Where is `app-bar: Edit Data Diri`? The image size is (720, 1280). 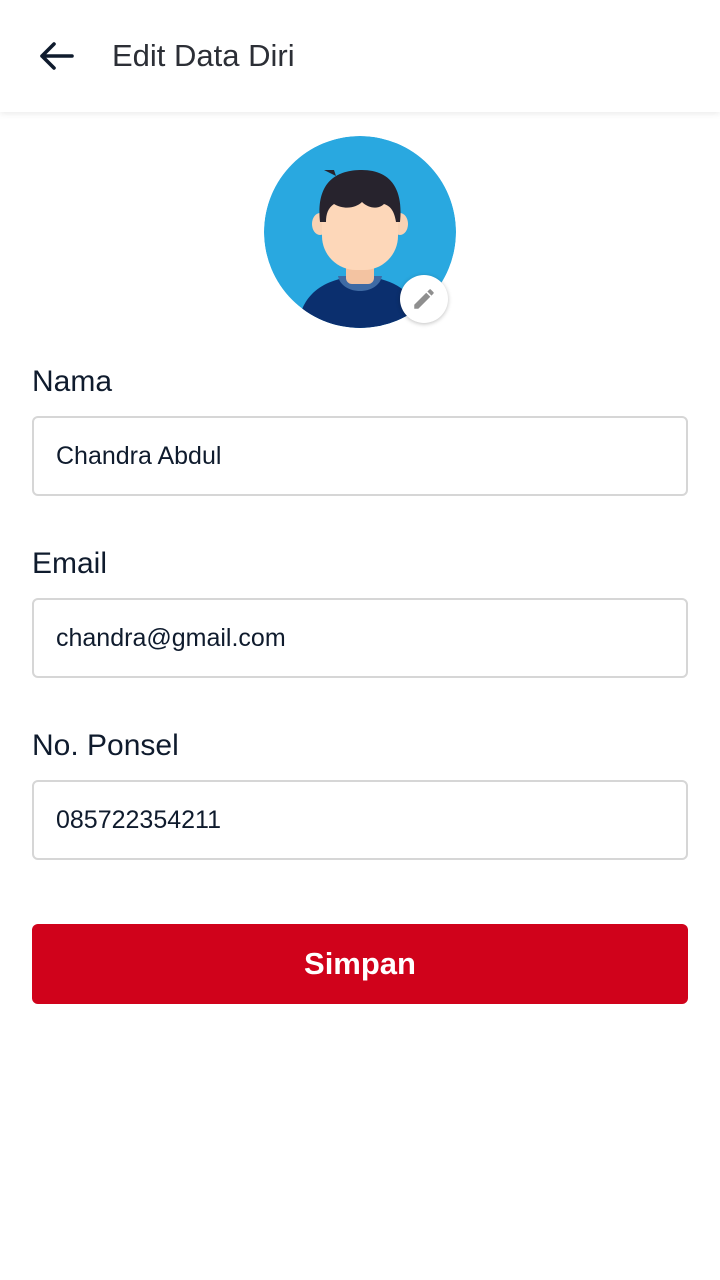 app-bar: Edit Data Diri is located at coordinates (360, 56).